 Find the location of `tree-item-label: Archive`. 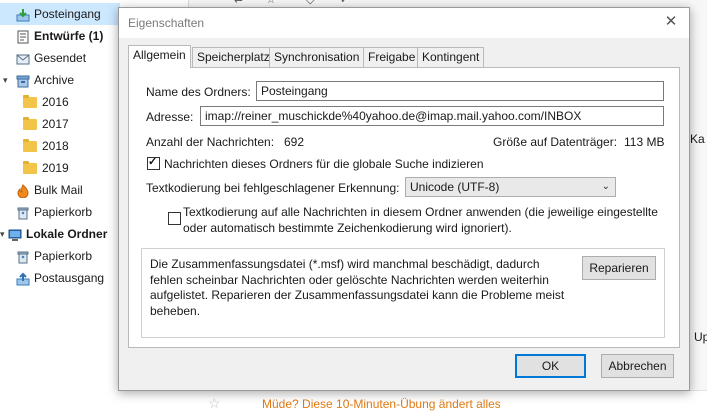

tree-item-label: Archive is located at coordinates (54, 80).